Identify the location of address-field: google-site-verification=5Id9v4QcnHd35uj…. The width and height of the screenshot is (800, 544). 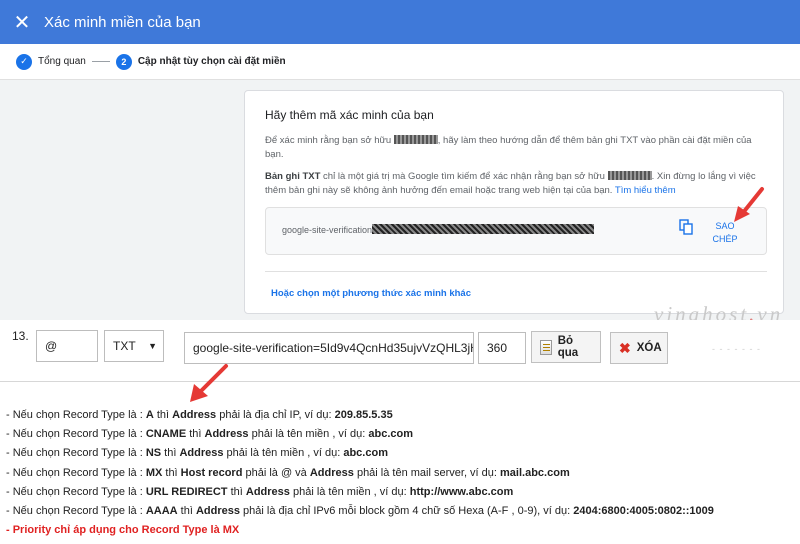
(329, 348).